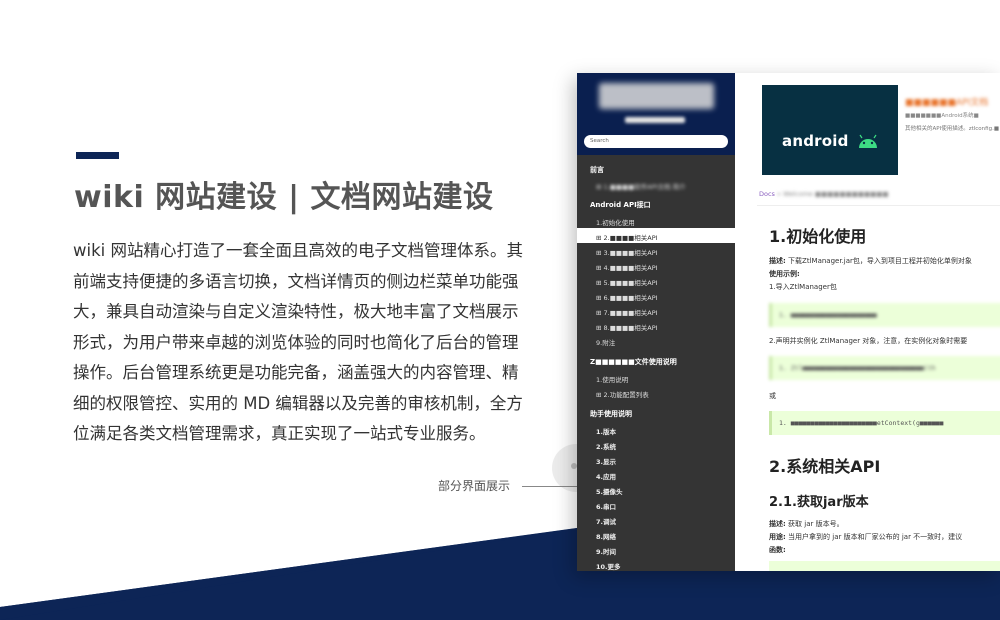 The image size is (1000, 620). I want to click on sidebar-item: ⊞ 1.■■■■软件API文档 简介, so click(656, 184).